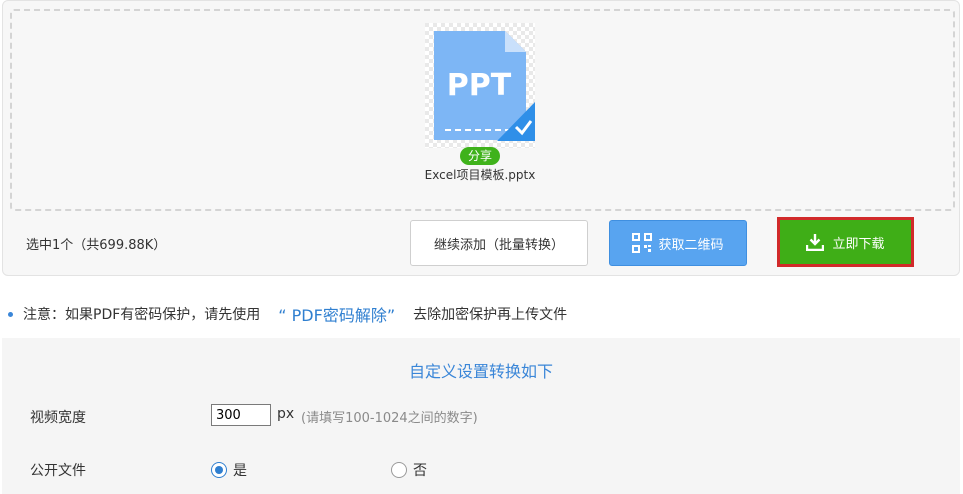  What do you see at coordinates (10, 314) in the screenshot?
I see `notice-bullet` at bounding box center [10, 314].